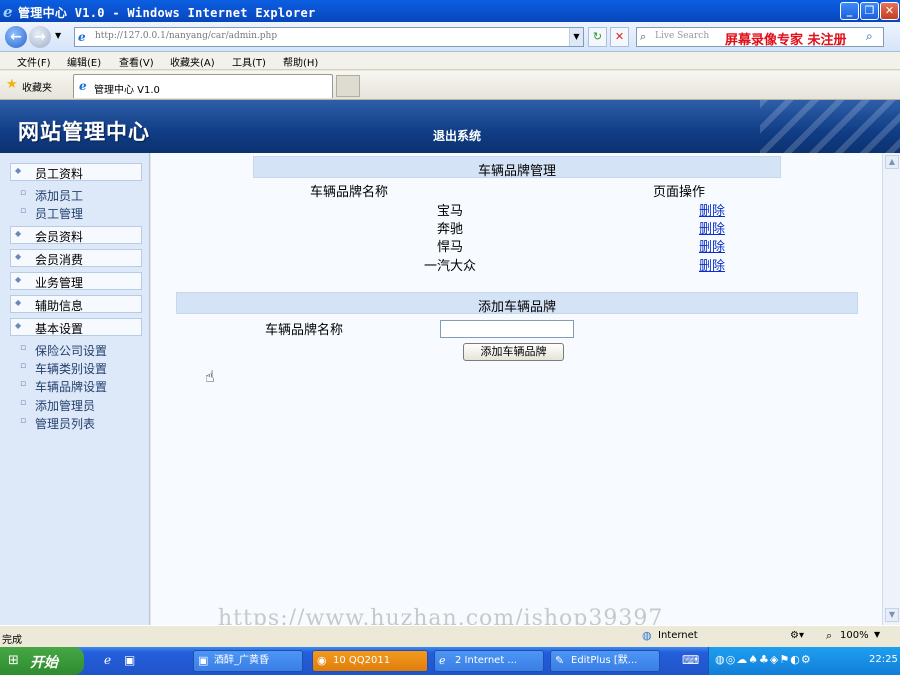 This screenshot has height=675, width=900. I want to click on brand-name-cell: 奔驰, so click(449, 229).